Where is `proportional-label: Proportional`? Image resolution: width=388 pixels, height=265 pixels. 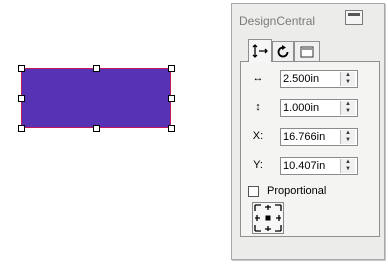 proportional-label: Proportional is located at coordinates (297, 191).